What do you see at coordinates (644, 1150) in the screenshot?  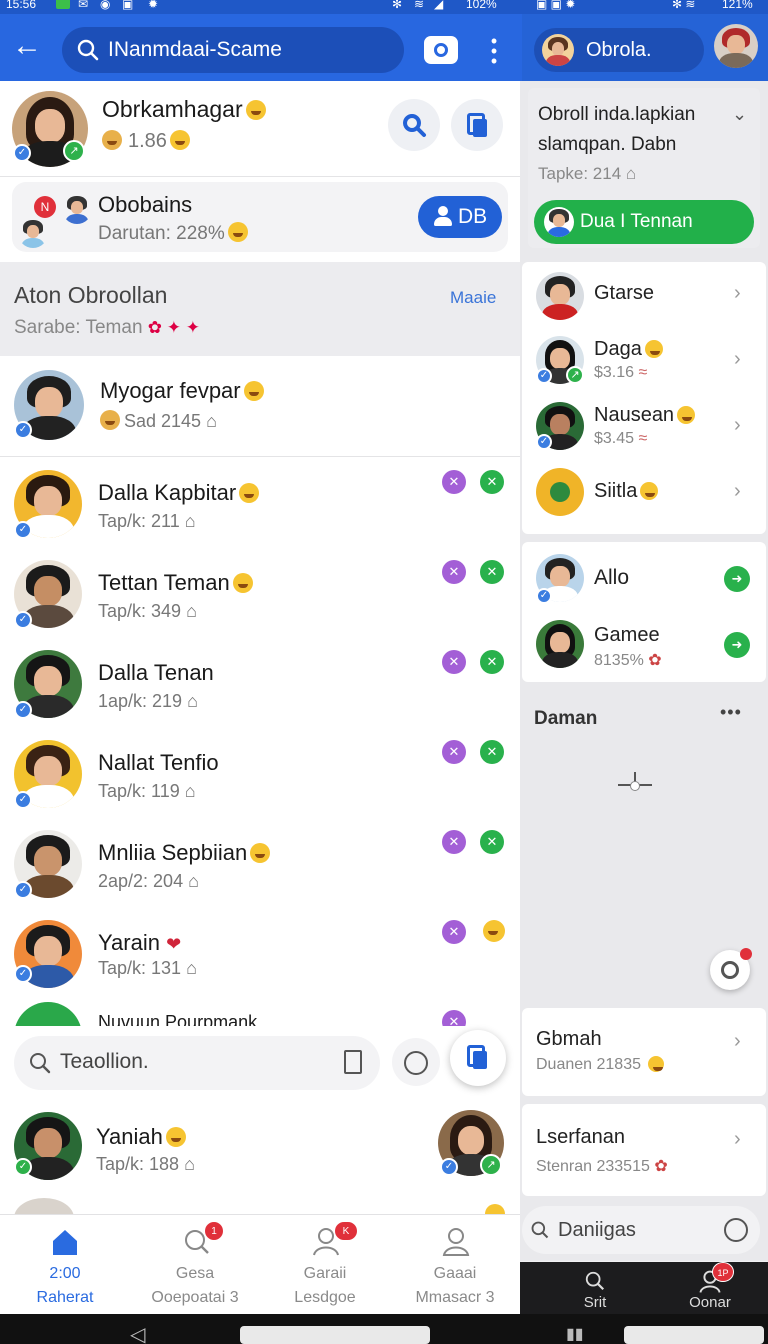 I see `list-item: Lserfanan Stenran 233515 ✿ ›` at bounding box center [644, 1150].